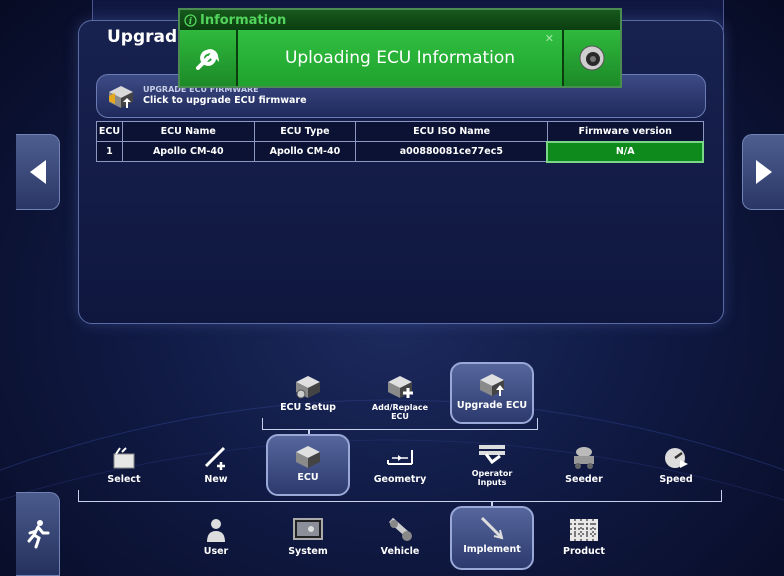 The width and height of the screenshot is (784, 576). I want to click on menu-label: User, so click(216, 551).